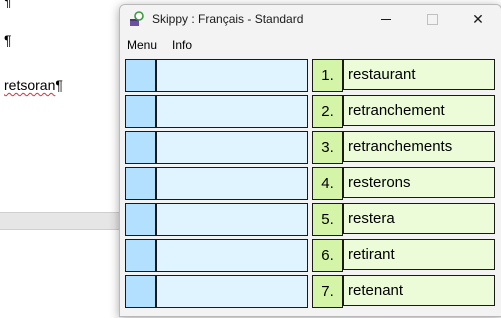 This screenshot has width=501, height=318. I want to click on suggestion-word: retenant, so click(419, 290).